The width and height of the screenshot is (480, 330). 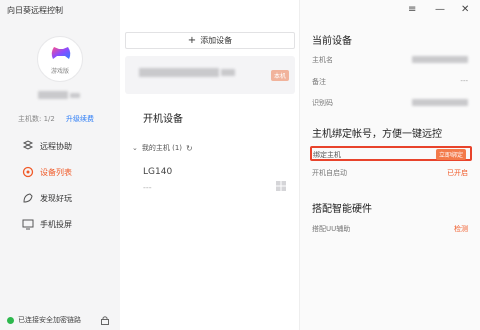 What do you see at coordinates (377, 134) in the screenshot?
I see `bind-title: 主机绑定帐号，方便一键远控` at bounding box center [377, 134].